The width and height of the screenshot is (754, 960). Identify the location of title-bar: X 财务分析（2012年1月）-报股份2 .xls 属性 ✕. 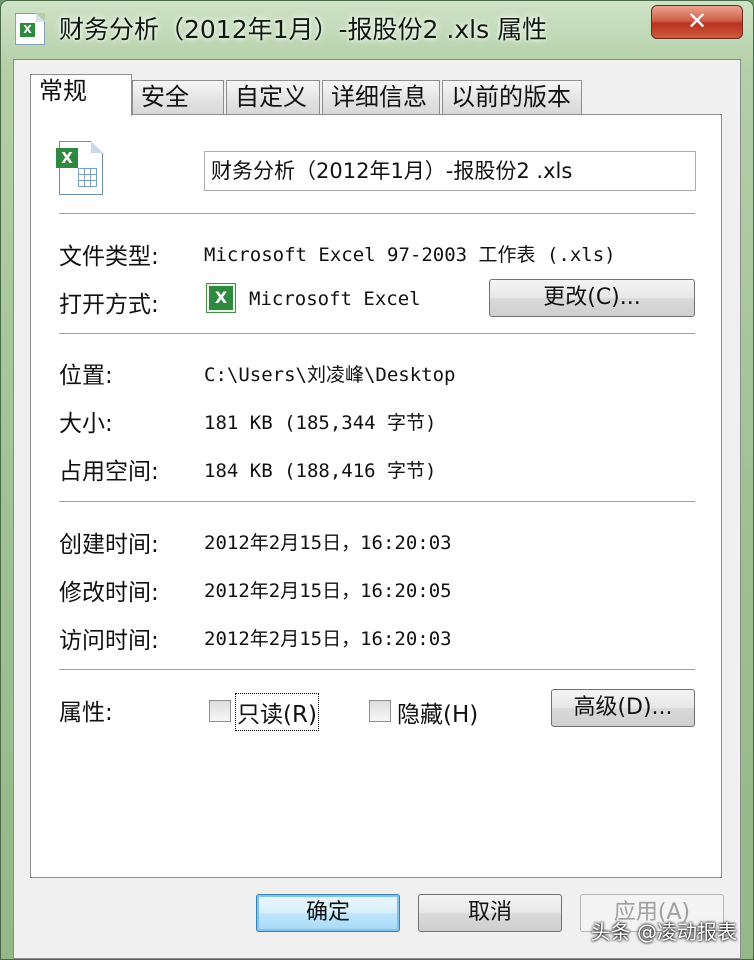
(377, 27).